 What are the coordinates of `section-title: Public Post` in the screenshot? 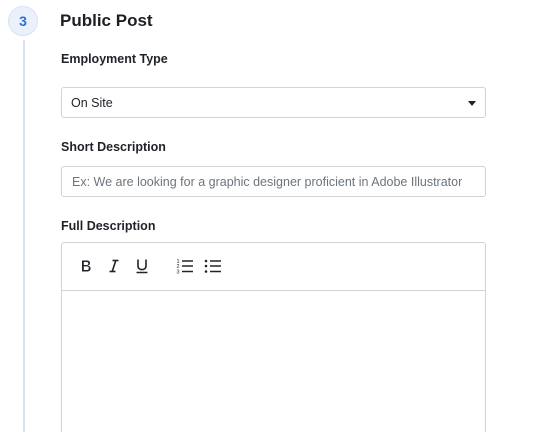 It's located at (106, 20).